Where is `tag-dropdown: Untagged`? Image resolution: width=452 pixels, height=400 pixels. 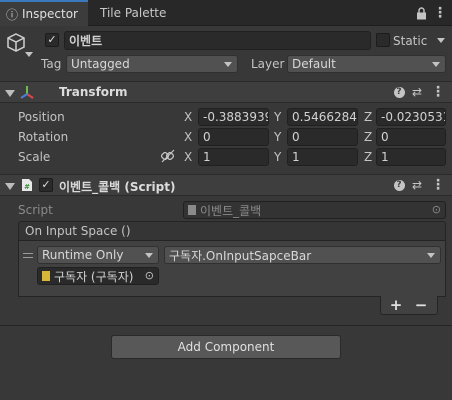 tag-dropdown: Untagged is located at coordinates (152, 64).